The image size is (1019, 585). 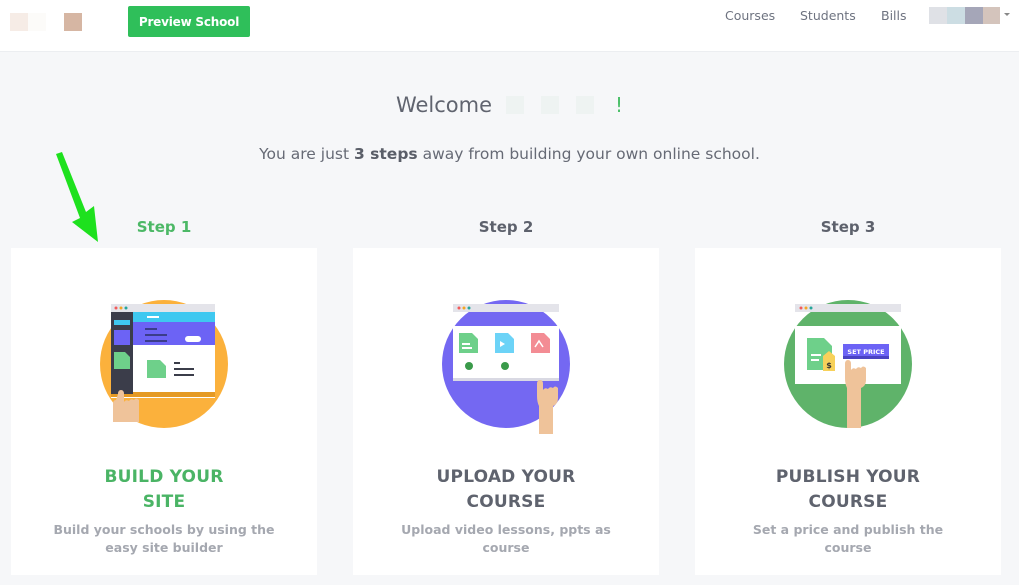 I want to click on user-menu-caret-icon, so click(x=1007, y=14).